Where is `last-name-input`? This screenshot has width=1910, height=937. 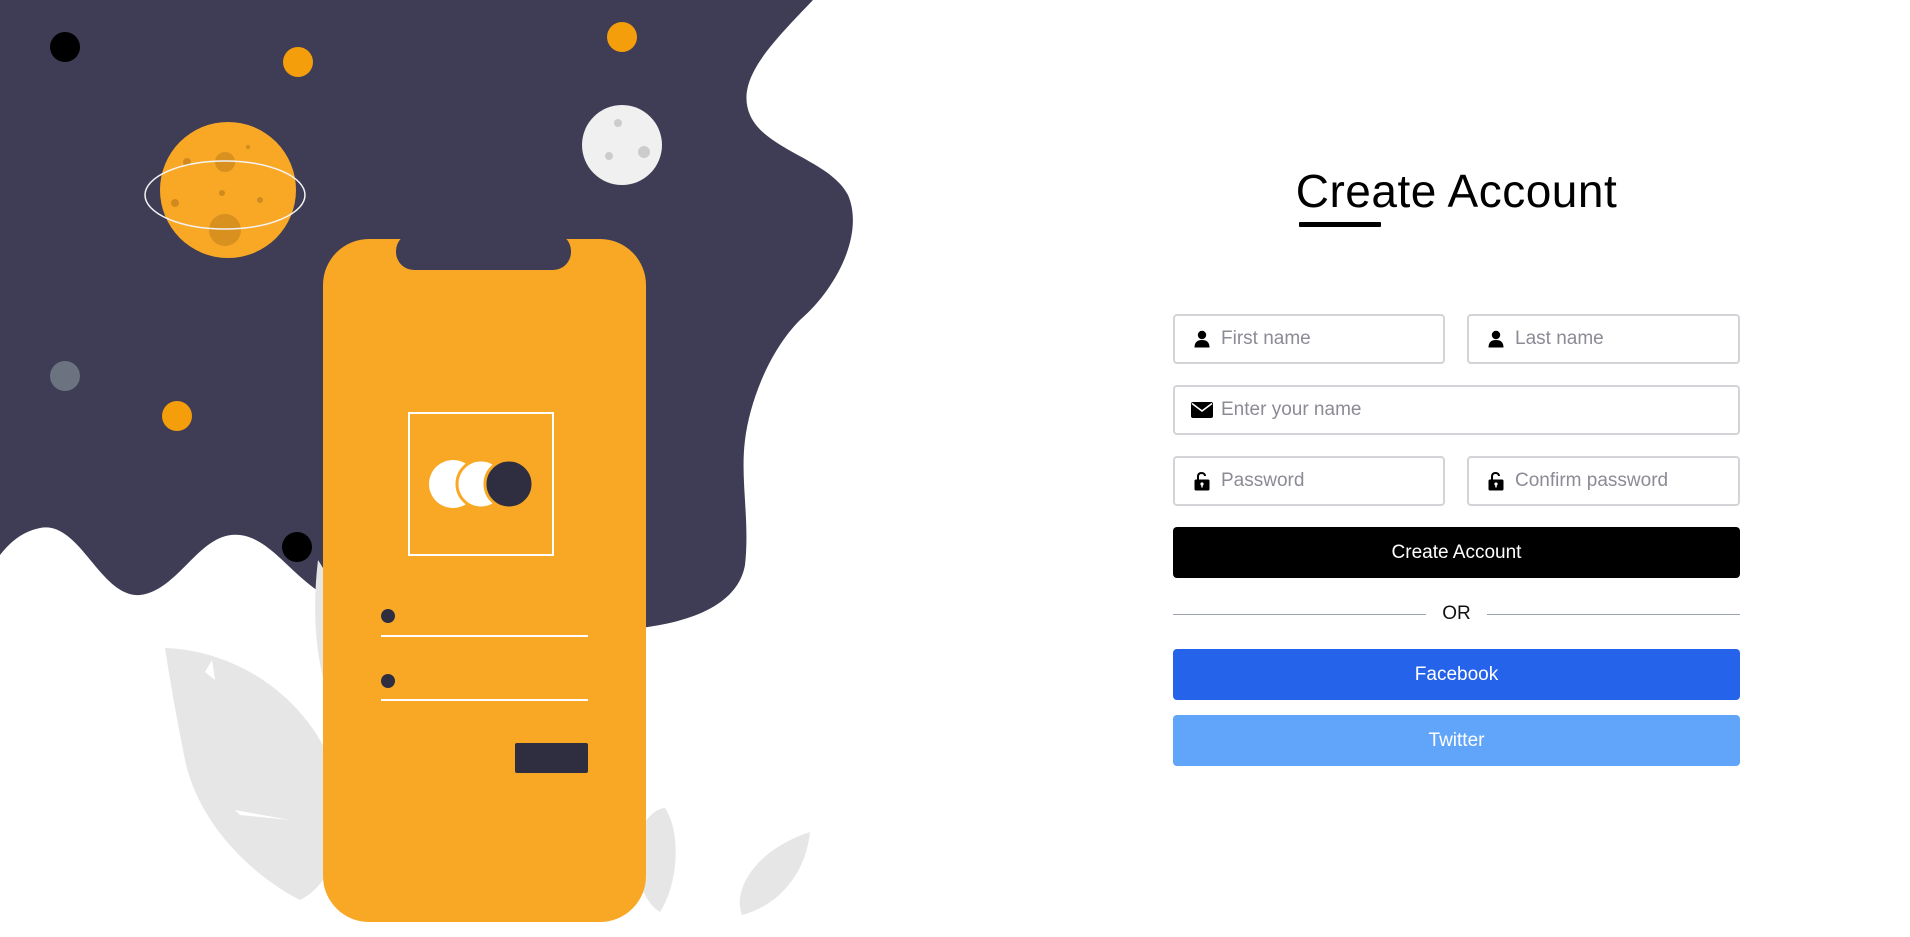
last-name-input is located at coordinates (1626, 339).